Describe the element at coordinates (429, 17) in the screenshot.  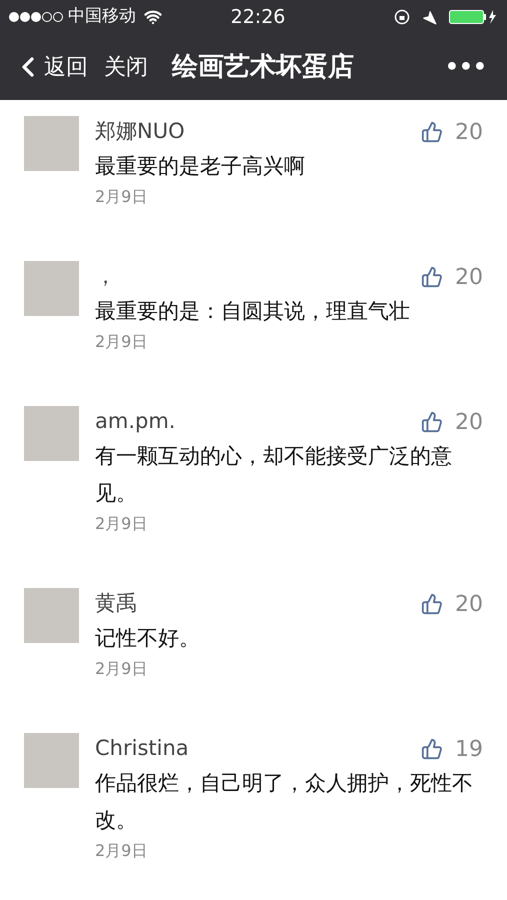
I see `location-icon` at that location.